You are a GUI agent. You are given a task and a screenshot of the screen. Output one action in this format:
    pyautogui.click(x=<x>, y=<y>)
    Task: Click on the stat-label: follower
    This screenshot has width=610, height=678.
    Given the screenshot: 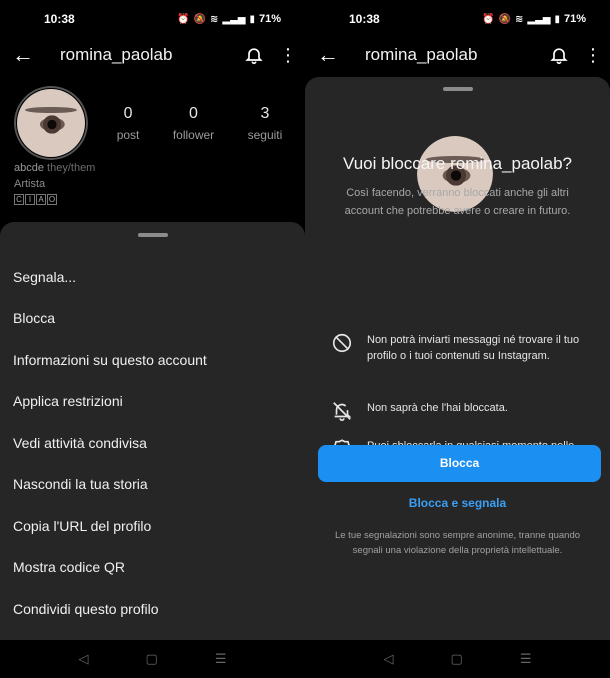 What is the action you would take?
    pyautogui.click(x=193, y=135)
    